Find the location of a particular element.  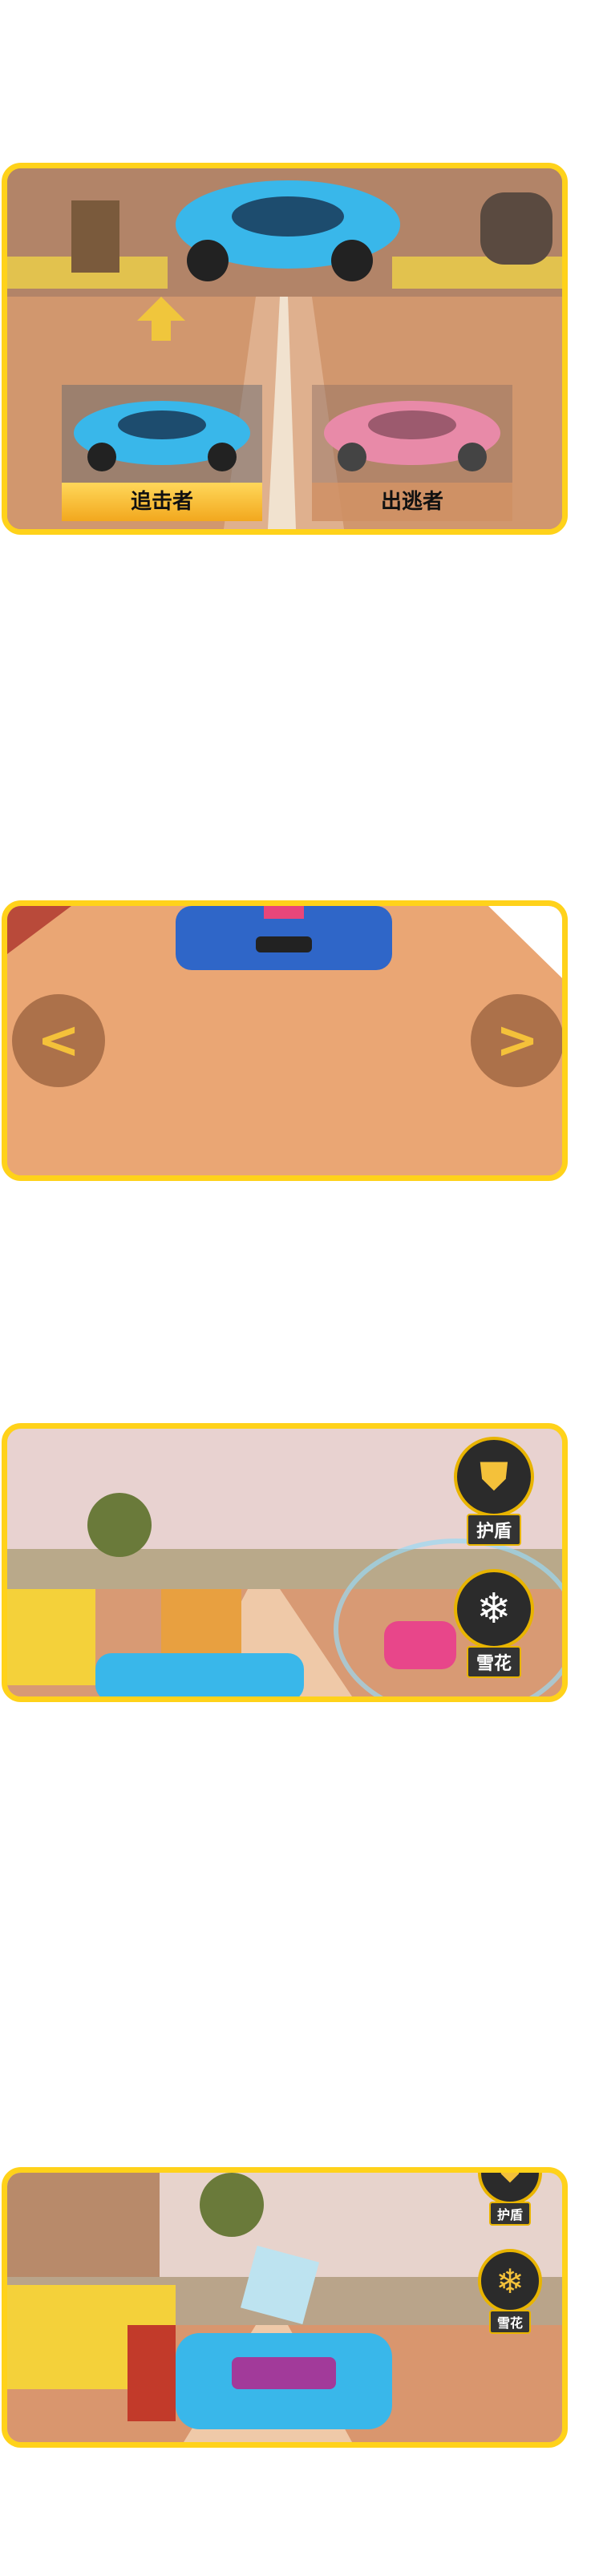

steering-panel: < > is located at coordinates (285, 1040).